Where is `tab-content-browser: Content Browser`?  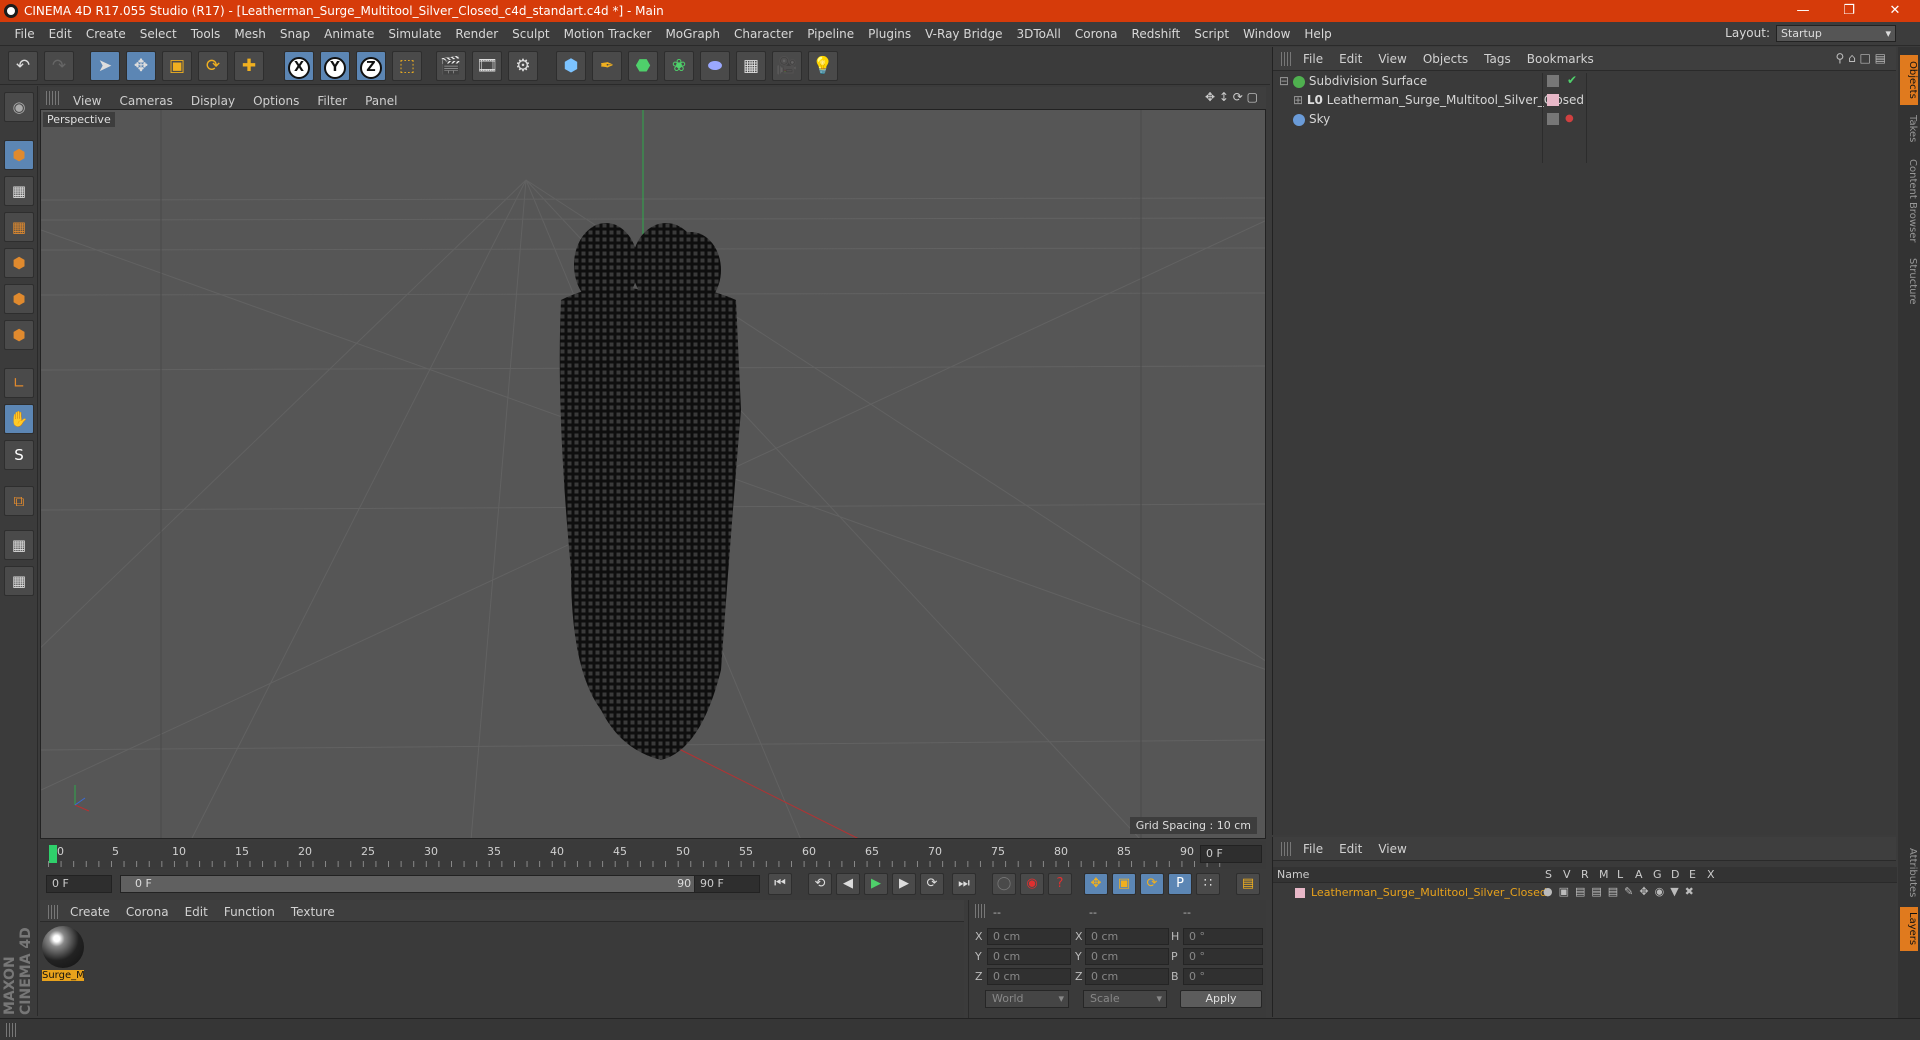
tab-content-browser: Content Browser is located at coordinates (1909, 201).